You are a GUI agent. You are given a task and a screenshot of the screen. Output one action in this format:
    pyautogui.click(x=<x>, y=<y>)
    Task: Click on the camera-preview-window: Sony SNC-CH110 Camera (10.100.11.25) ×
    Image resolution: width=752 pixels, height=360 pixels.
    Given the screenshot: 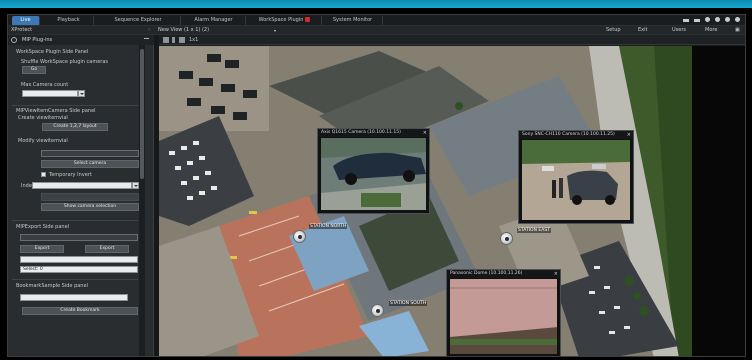 What is the action you would take?
    pyautogui.click(x=576, y=177)
    